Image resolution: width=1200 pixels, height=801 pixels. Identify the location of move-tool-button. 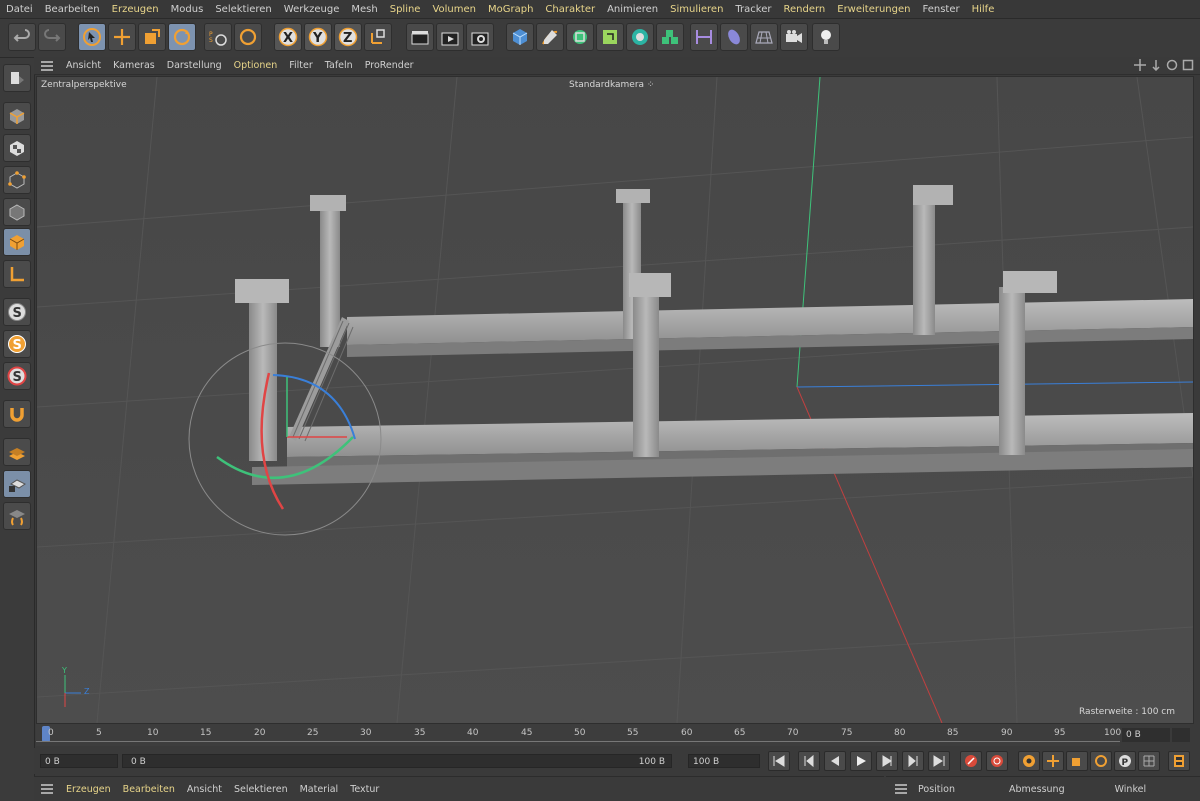
(122, 37).